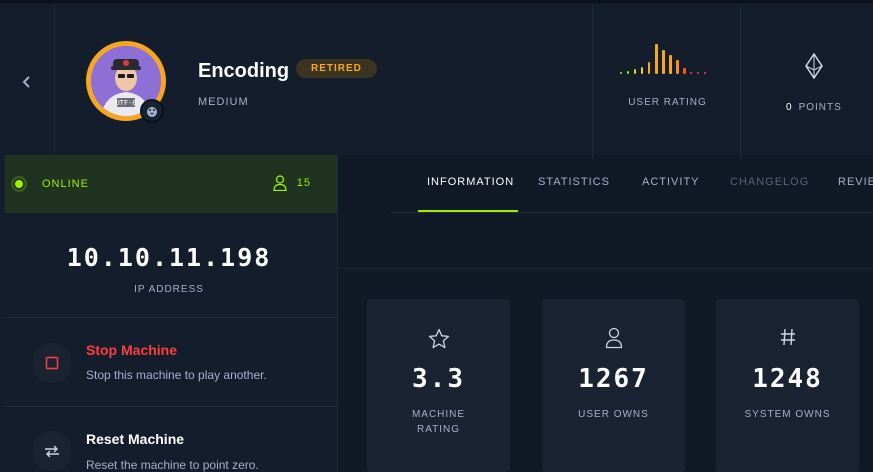 This screenshot has height=472, width=873. I want to click on reset-machine-title: Reset Machine, so click(135, 439).